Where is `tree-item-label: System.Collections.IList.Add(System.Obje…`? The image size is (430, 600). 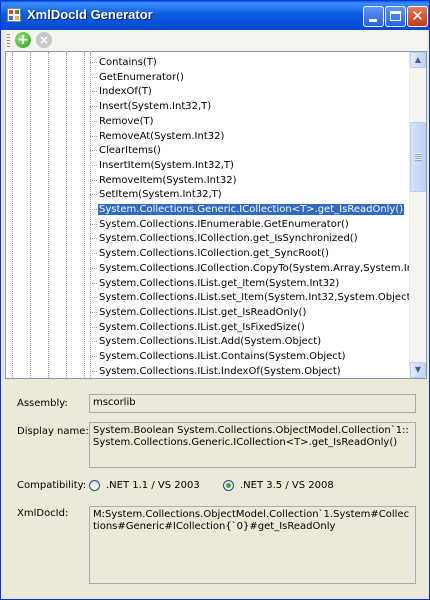 tree-item-label: System.Collections.IList.Add(System.Obje… is located at coordinates (210, 342).